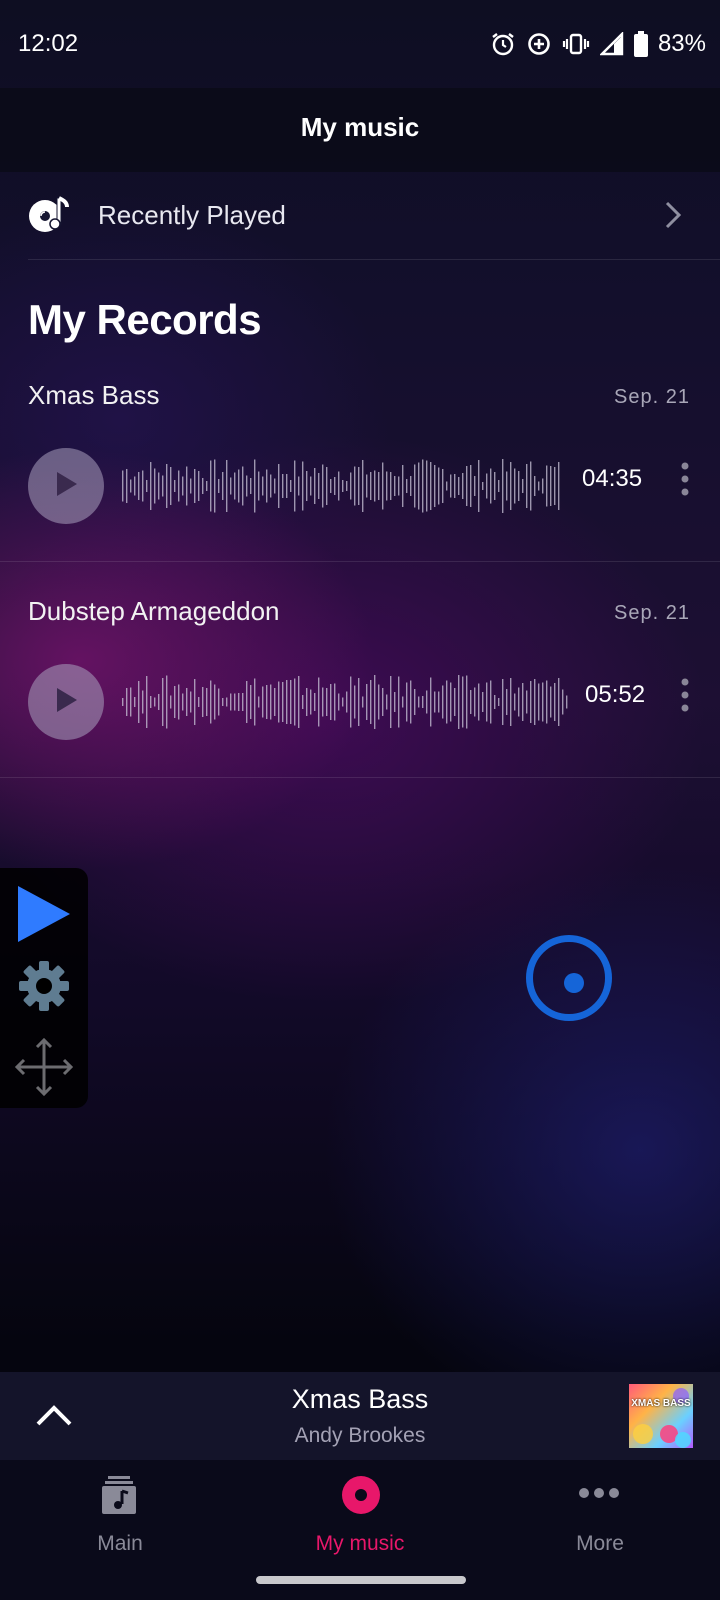  Describe the element at coordinates (94, 395) in the screenshot. I see `record-title: Xmas Bass` at that location.